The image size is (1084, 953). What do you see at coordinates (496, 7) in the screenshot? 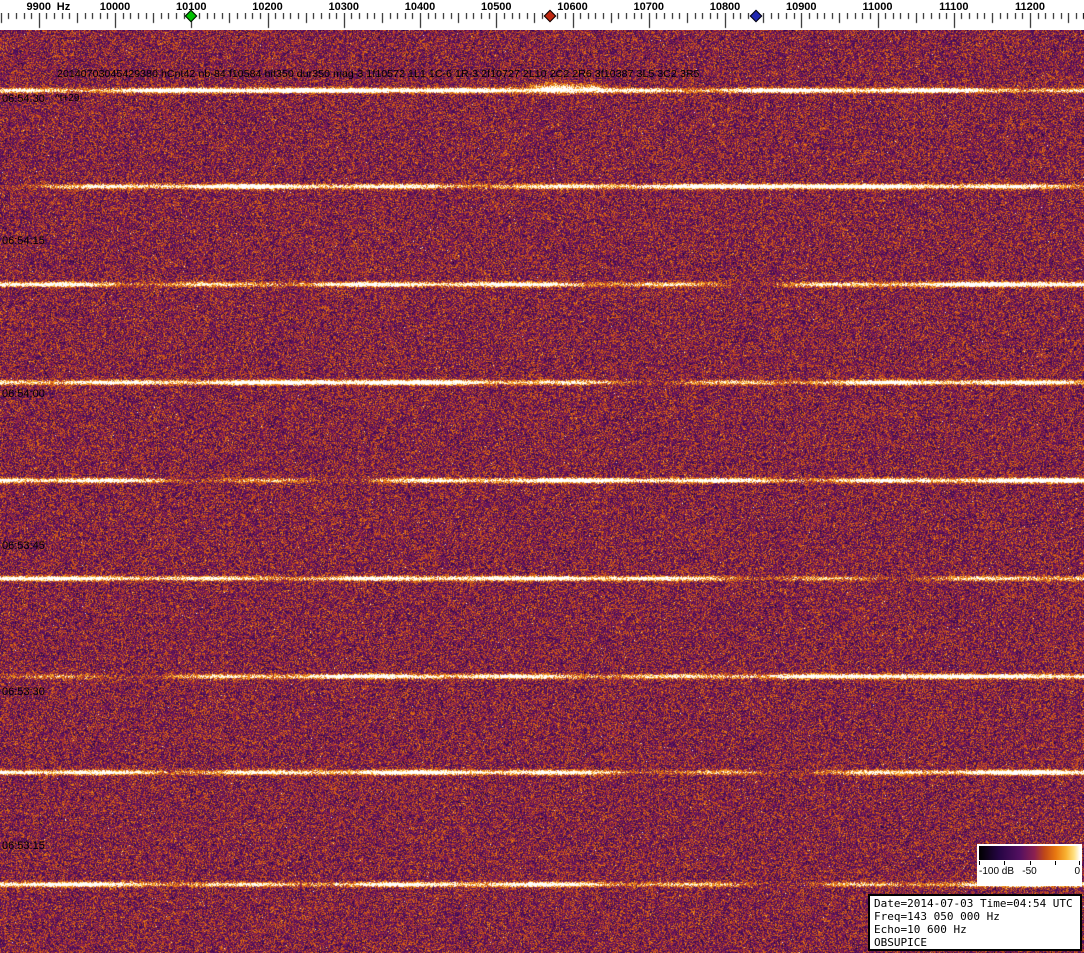
I see `frequency-label: 10500` at bounding box center [496, 7].